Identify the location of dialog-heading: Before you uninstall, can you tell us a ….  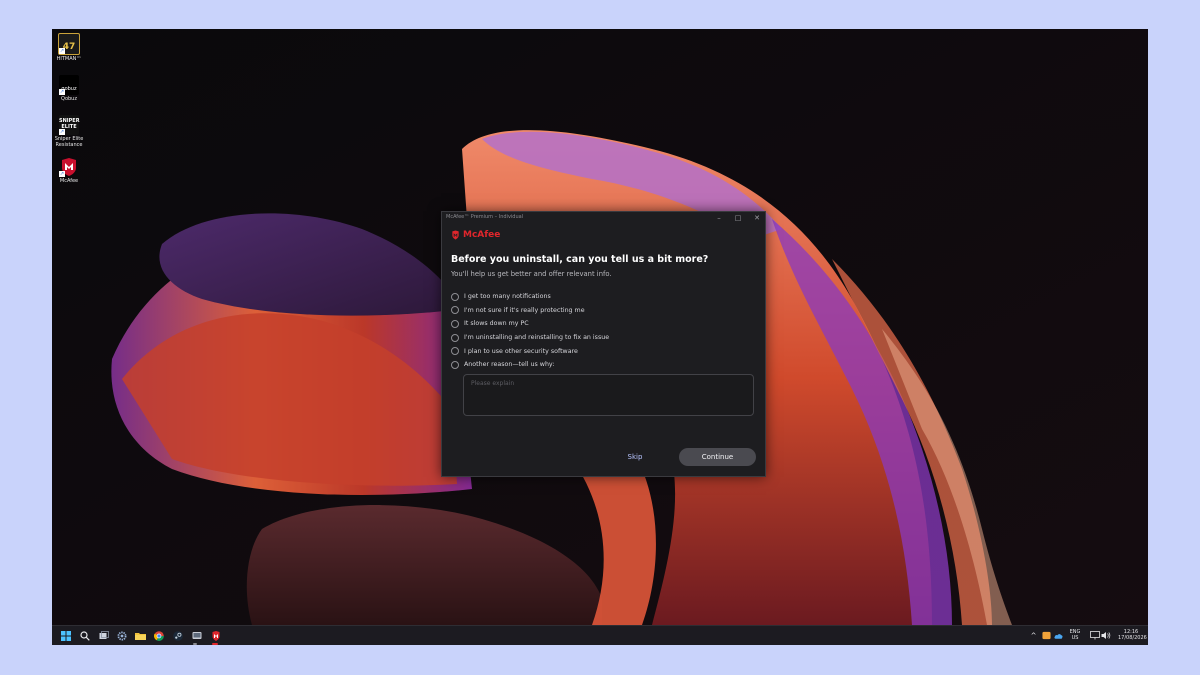
(580, 259).